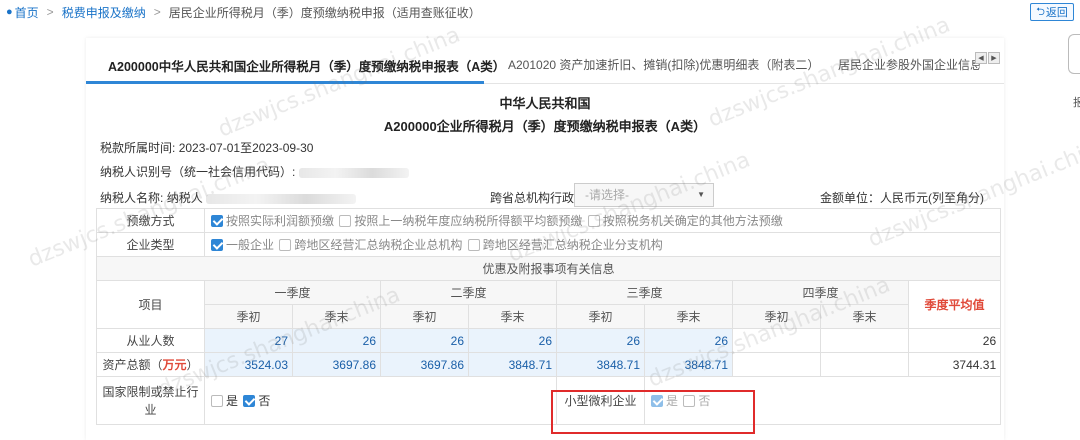 This screenshot has width=1080, height=440. I want to click on industry-and-small-micro-row: 国家限制或禁止行业 是 否 小型微利企业 是 否, so click(549, 400).